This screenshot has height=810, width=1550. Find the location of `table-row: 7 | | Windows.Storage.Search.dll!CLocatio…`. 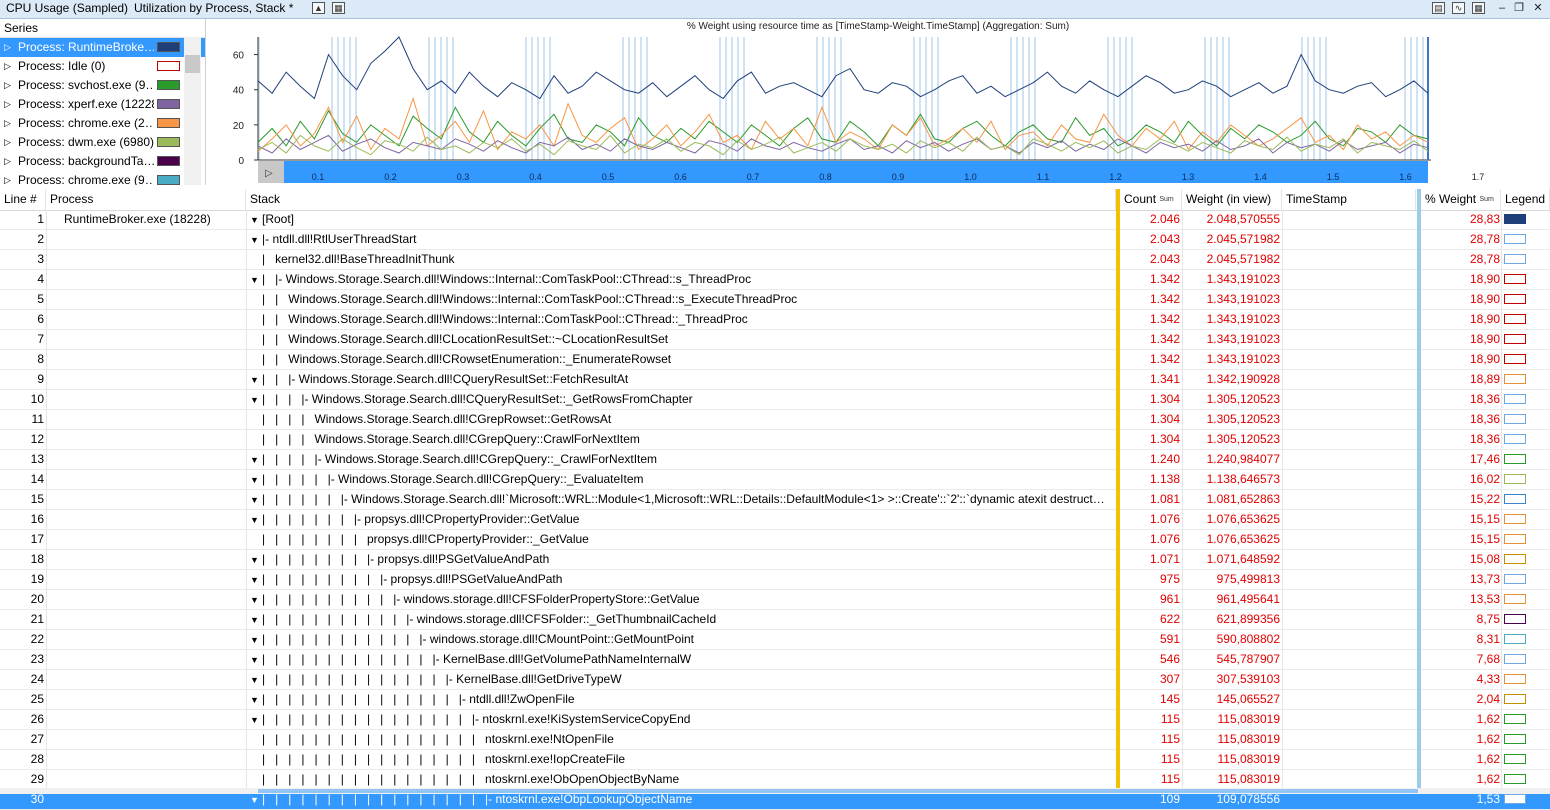

table-row: 7 | | Windows.Storage.Search.dll!CLocatio… is located at coordinates (775, 340).